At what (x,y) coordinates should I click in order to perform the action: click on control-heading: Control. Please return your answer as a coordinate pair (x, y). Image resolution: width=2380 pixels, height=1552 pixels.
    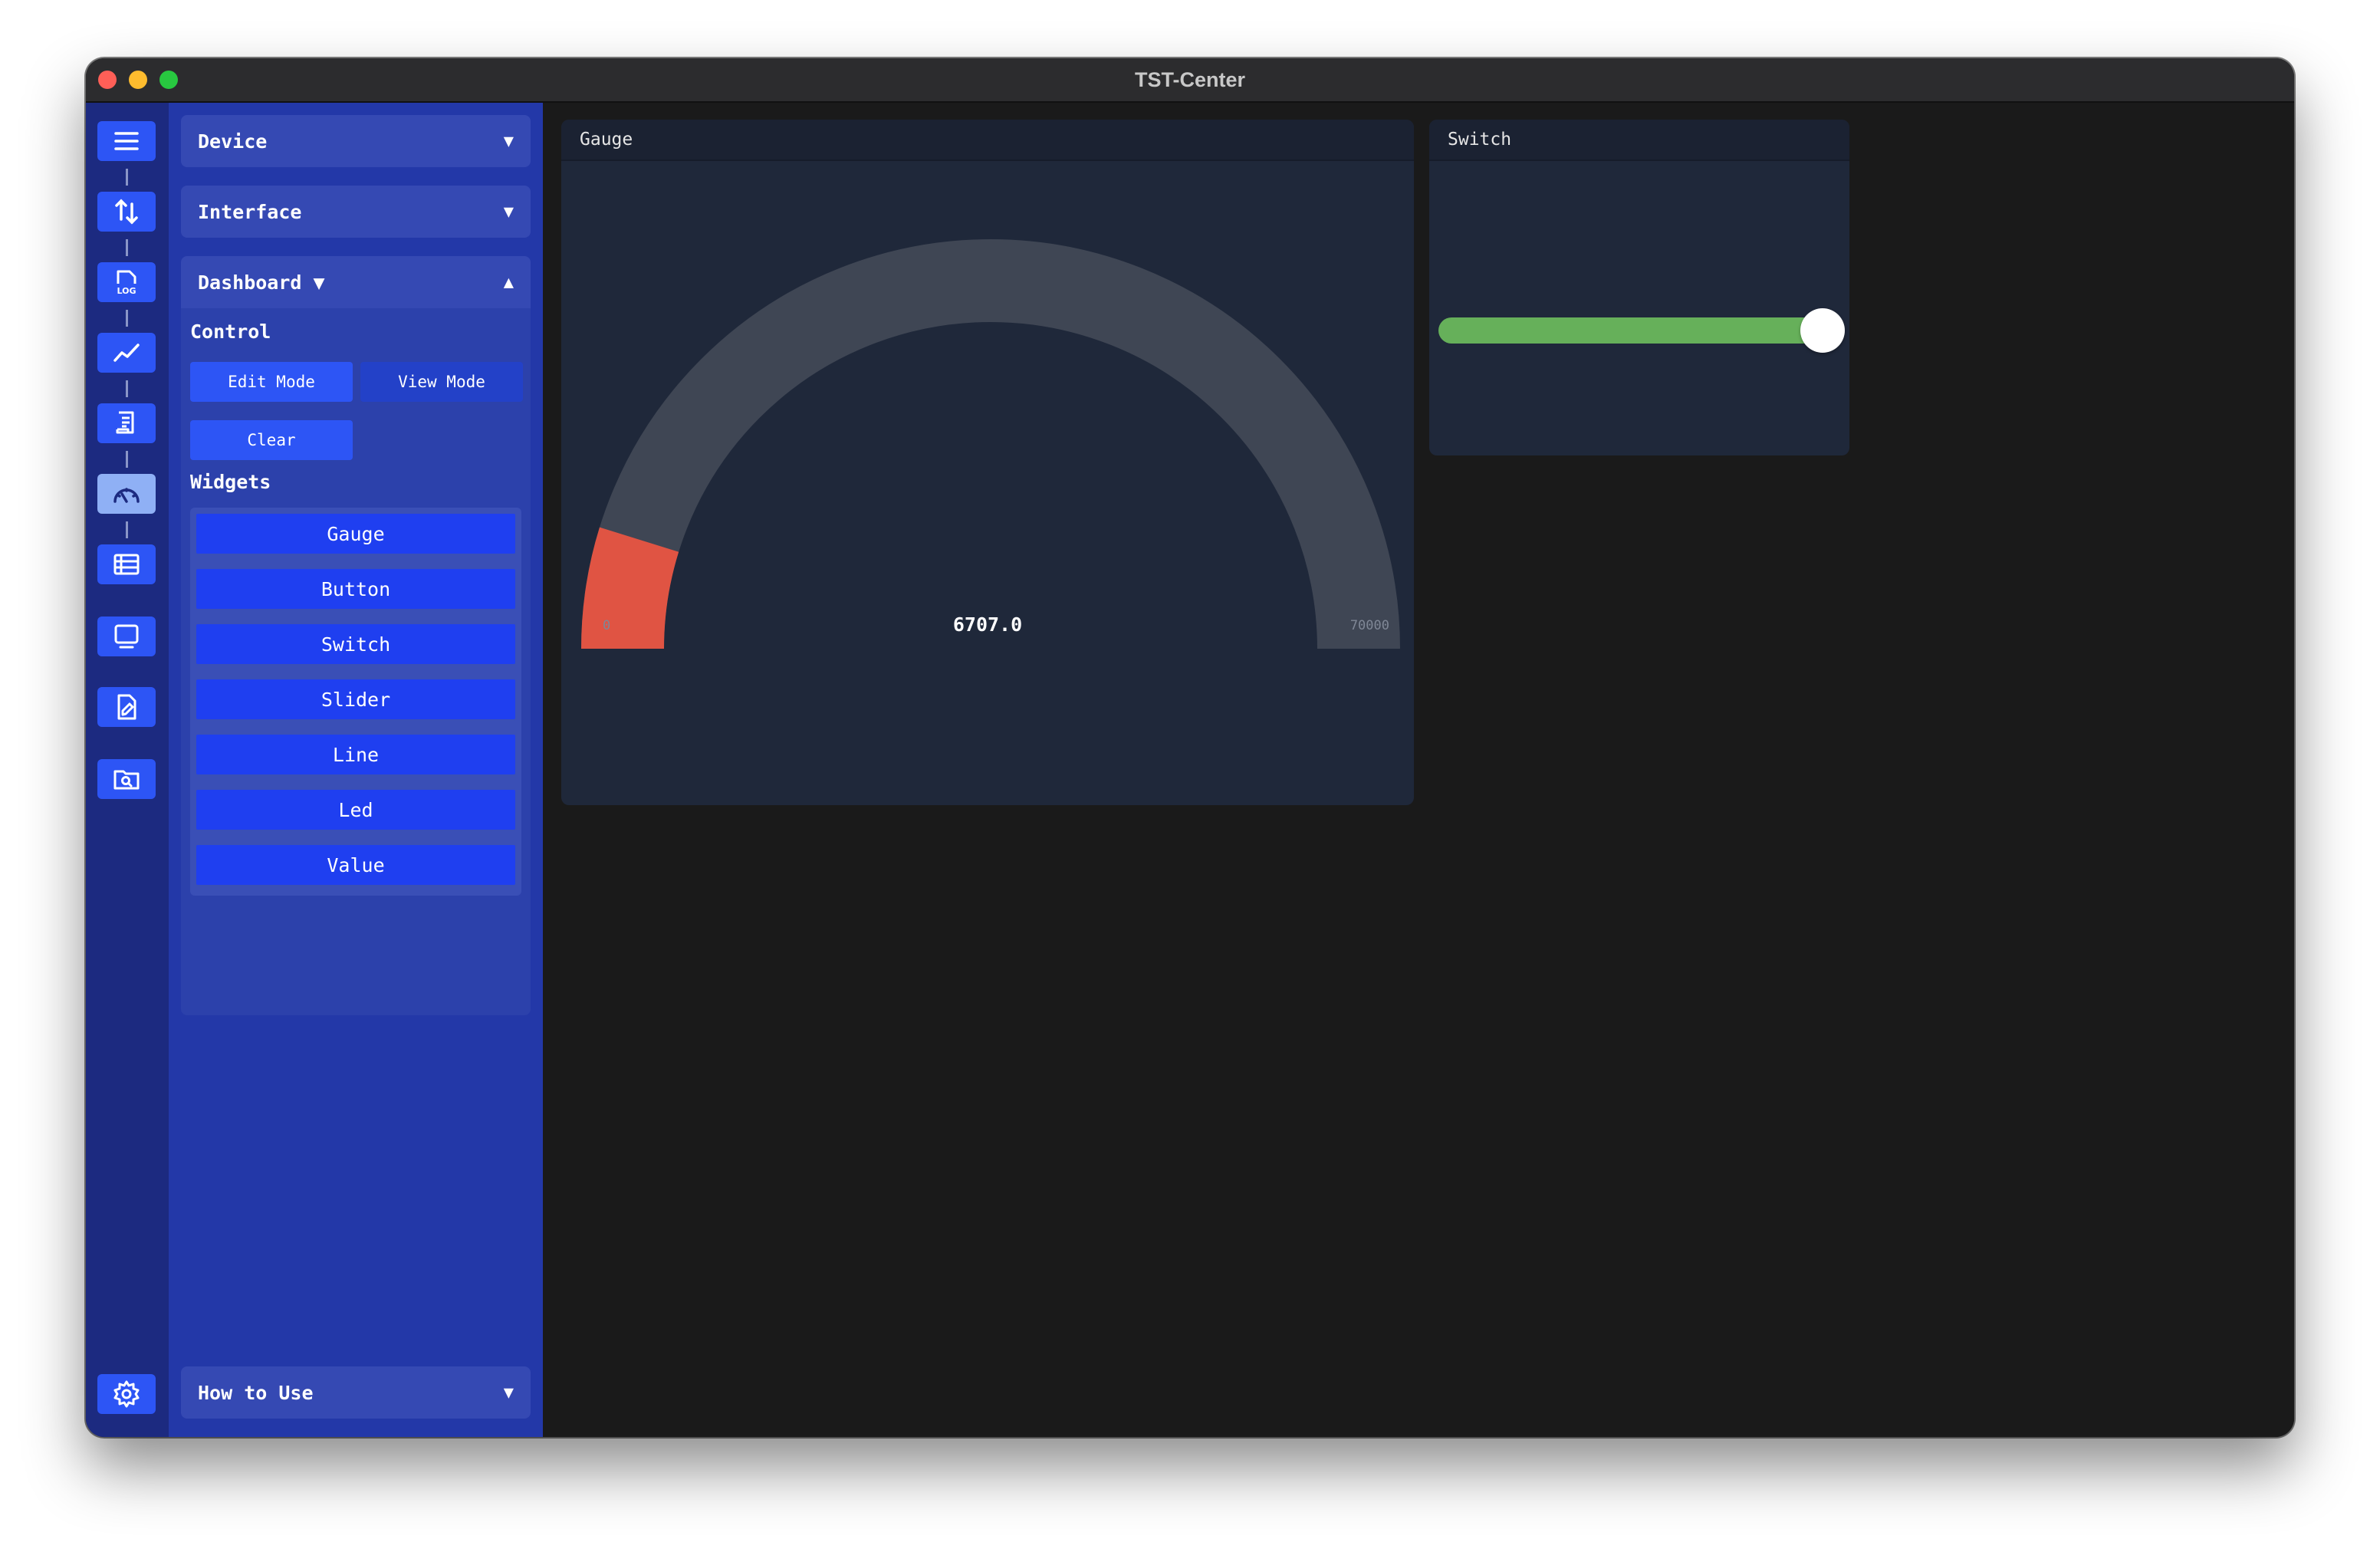
    Looking at the image, I should click on (230, 332).